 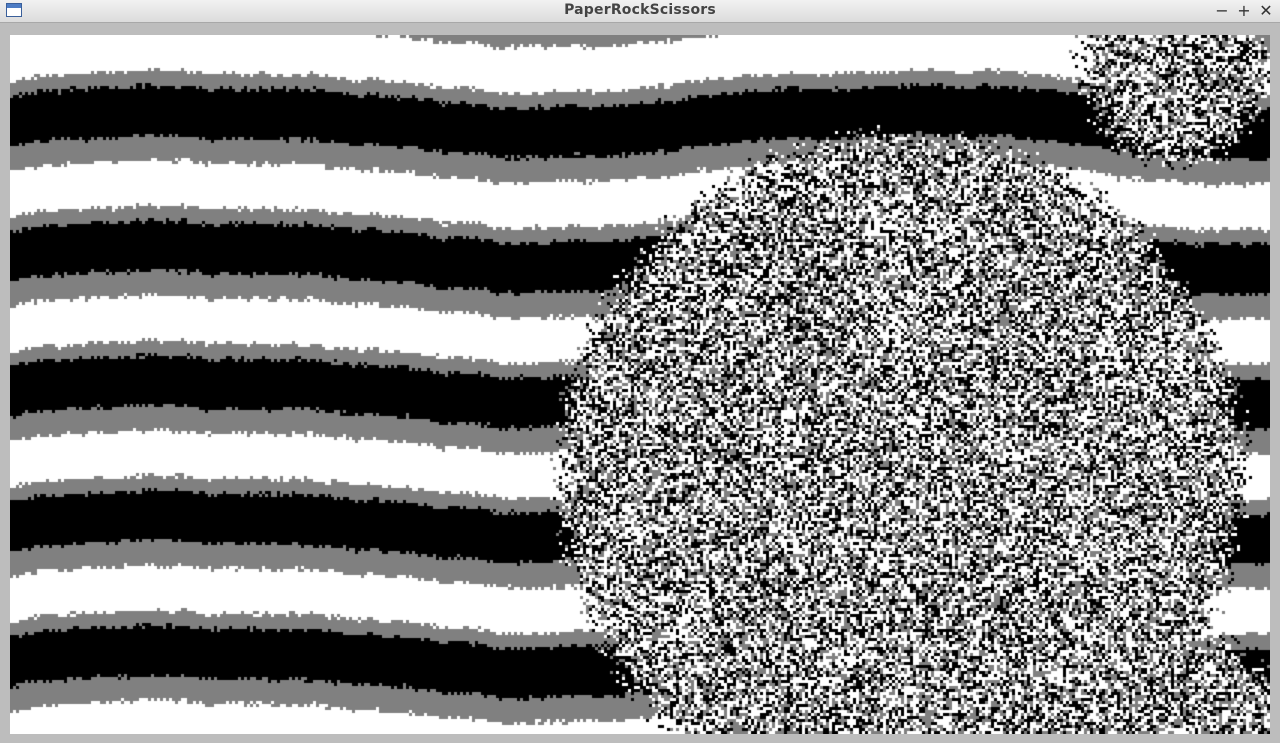 I want to click on maximize-button: +, so click(x=1244, y=11).